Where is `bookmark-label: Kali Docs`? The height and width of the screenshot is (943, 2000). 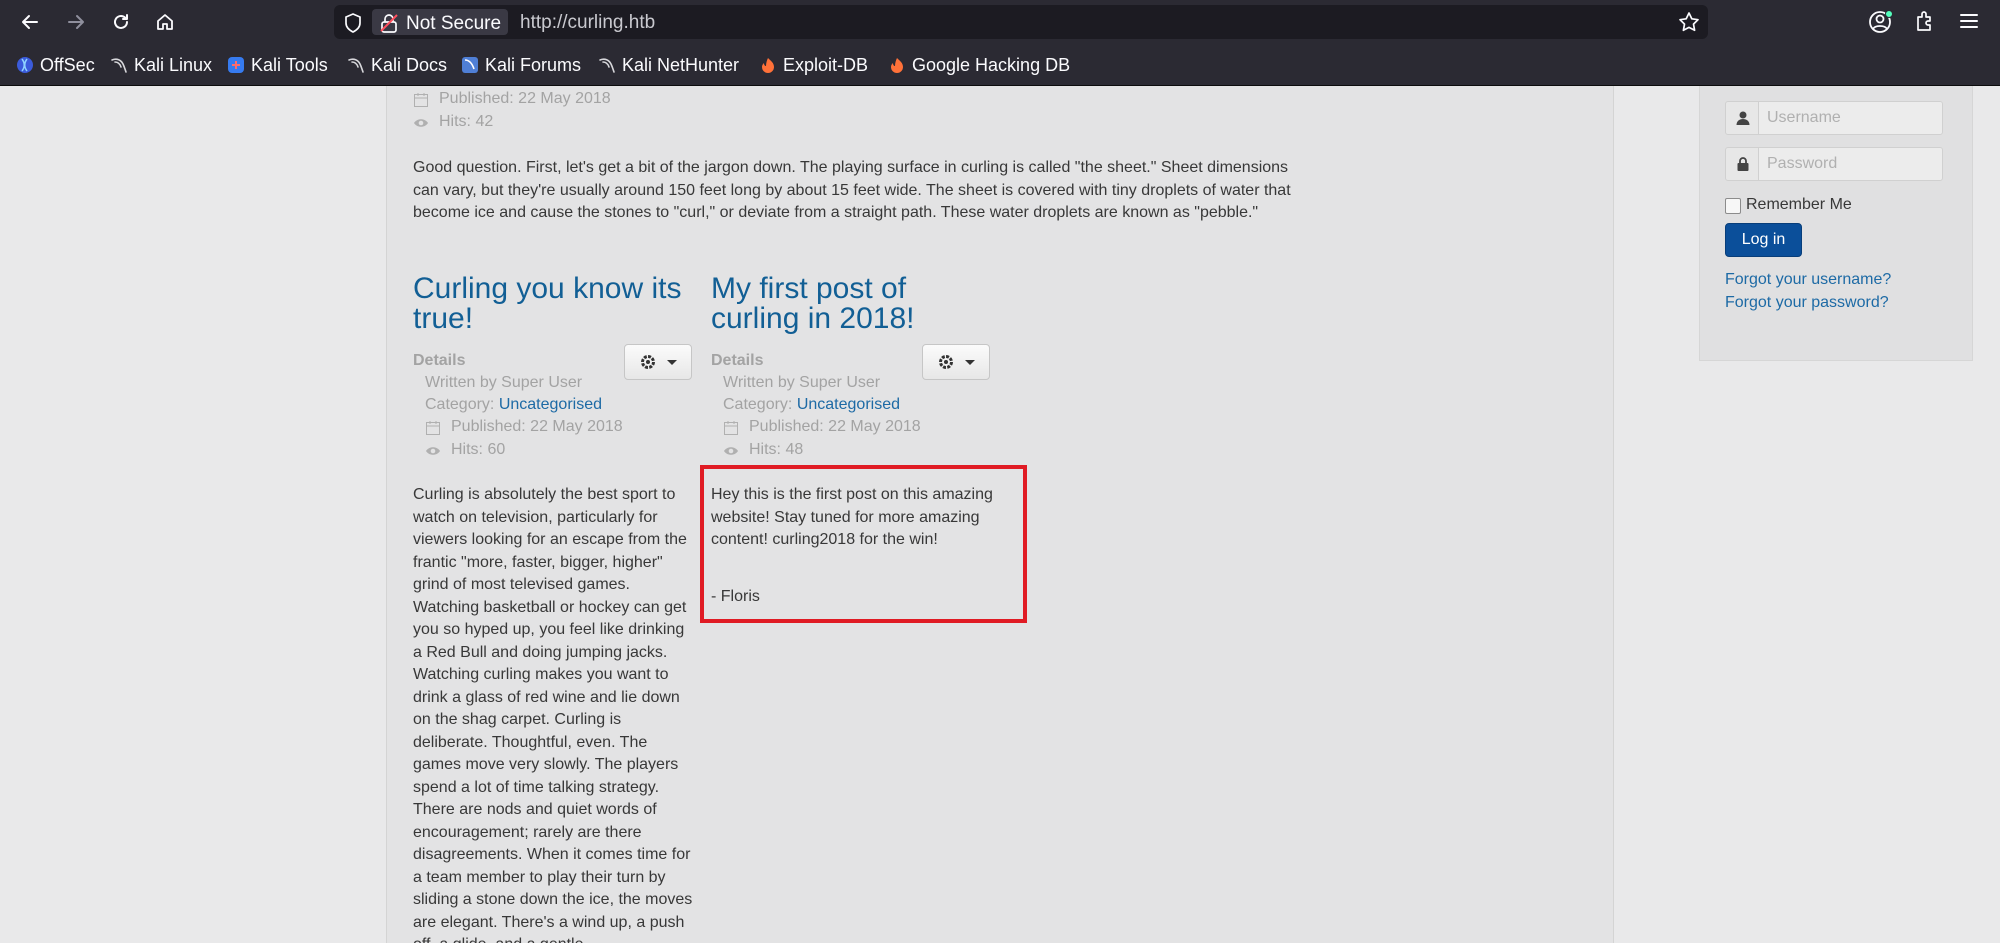 bookmark-label: Kali Docs is located at coordinates (409, 65).